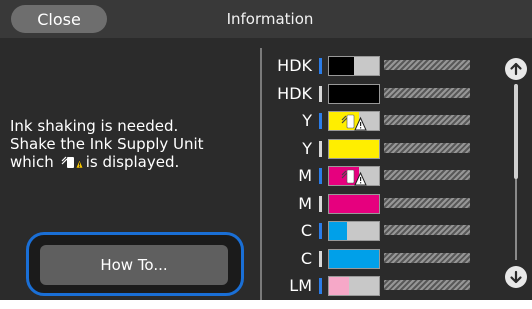 Image resolution: width=532 pixels, height=309 pixels. What do you see at coordinates (94, 126) in the screenshot?
I see `message-line-1: Ink shaking is needed.` at bounding box center [94, 126].